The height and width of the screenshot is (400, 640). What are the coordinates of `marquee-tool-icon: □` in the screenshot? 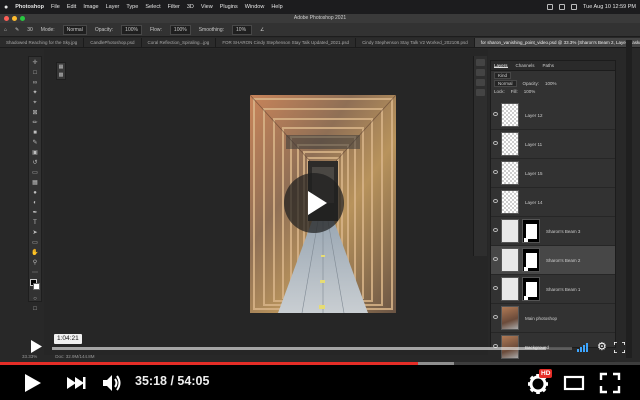 It's located at (35, 73).